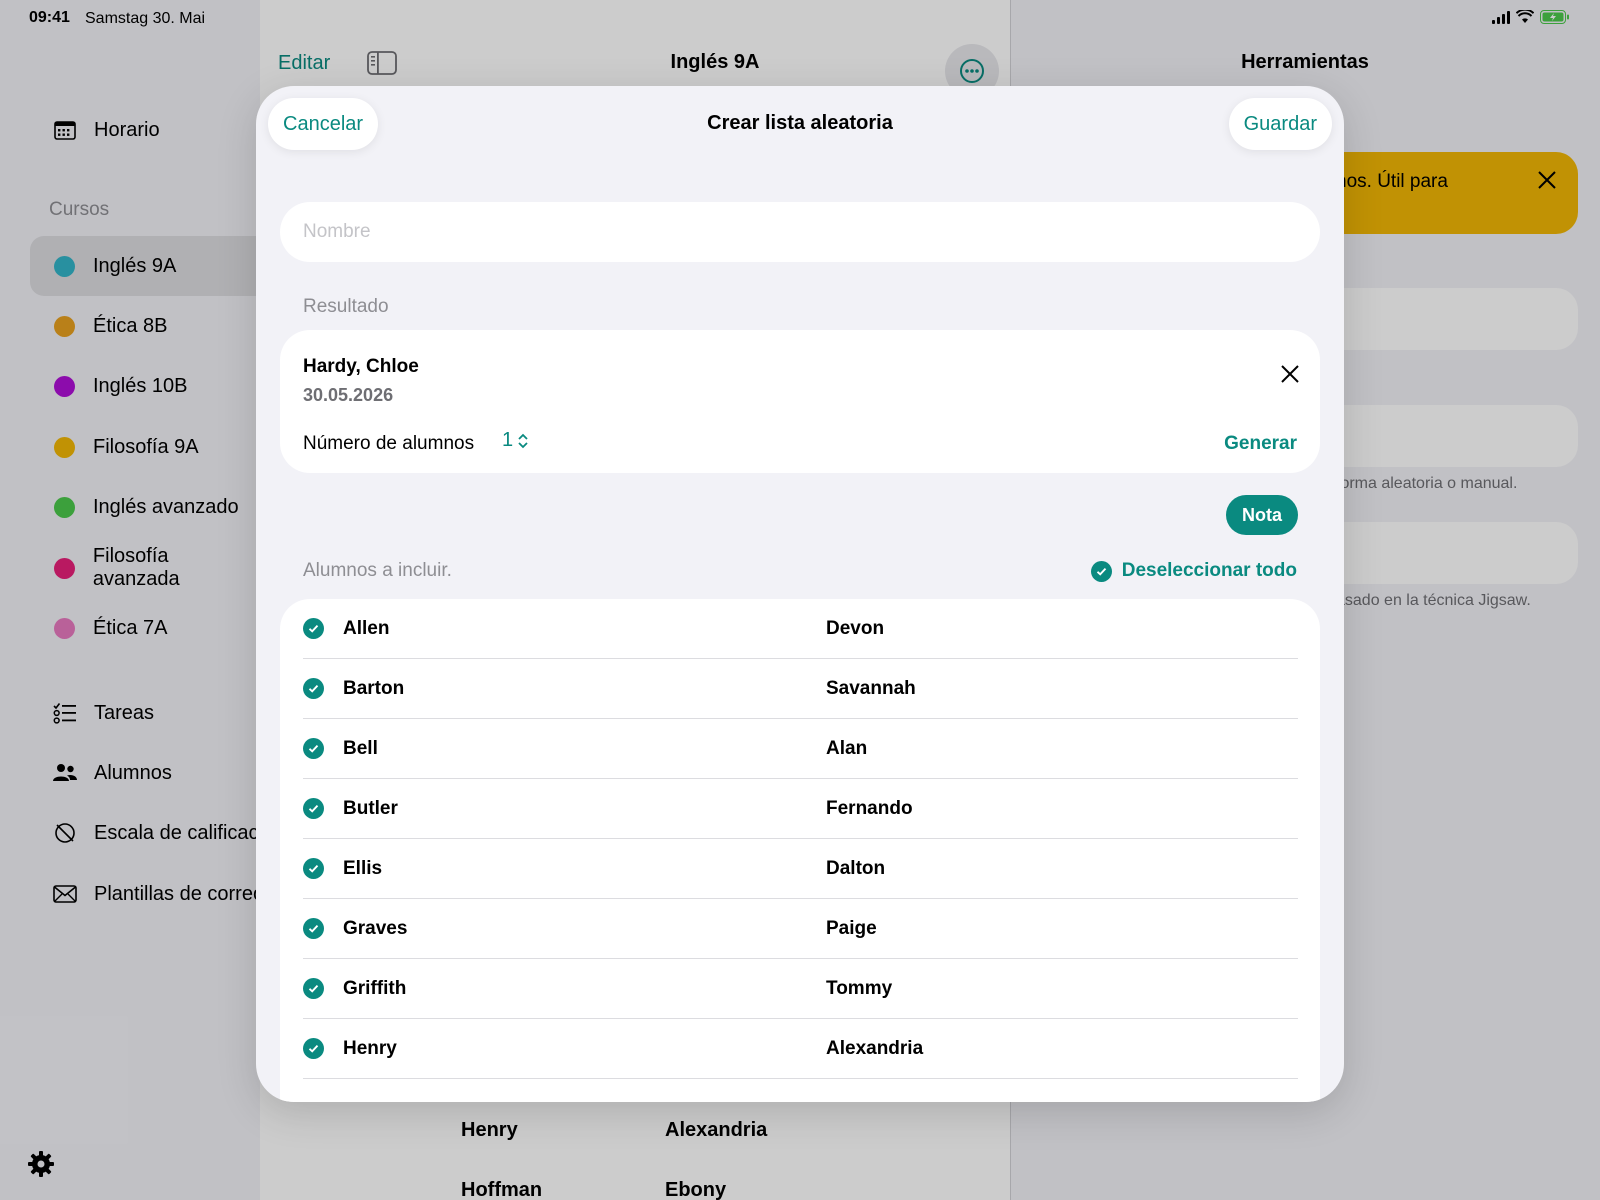 Image resolution: width=1600 pixels, height=1200 pixels. Describe the element at coordinates (375, 928) in the screenshot. I see `student-last-name: Graves` at that location.